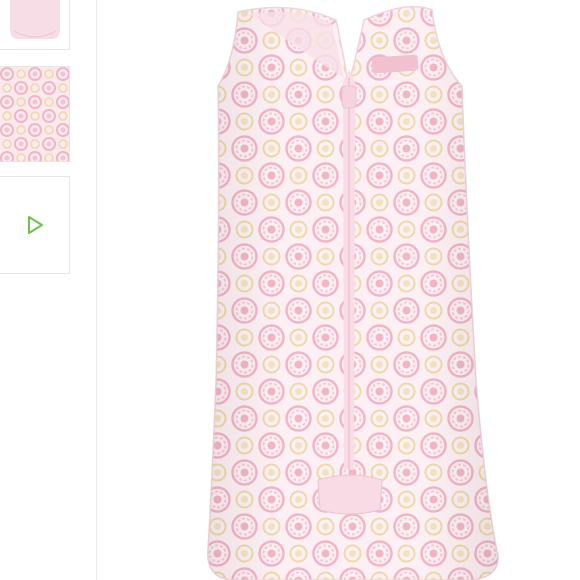  I want to click on thumbnail-fabric-pattern, so click(35, 114).